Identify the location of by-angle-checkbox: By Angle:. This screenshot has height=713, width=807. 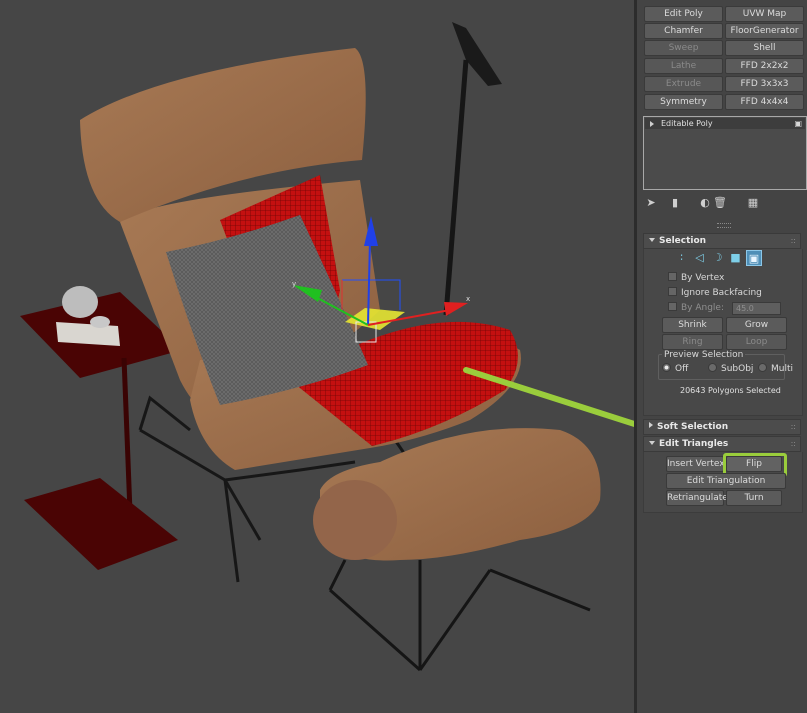
(696, 308).